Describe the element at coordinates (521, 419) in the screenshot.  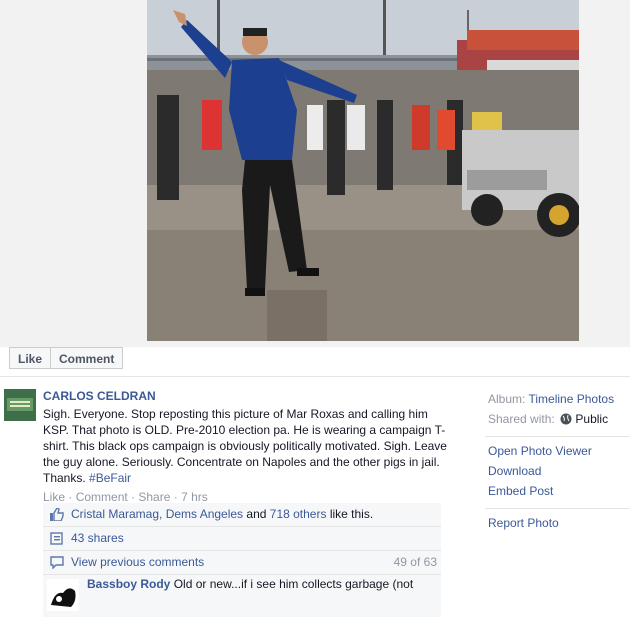
I see `shared-with-label: Shared with:` at that location.